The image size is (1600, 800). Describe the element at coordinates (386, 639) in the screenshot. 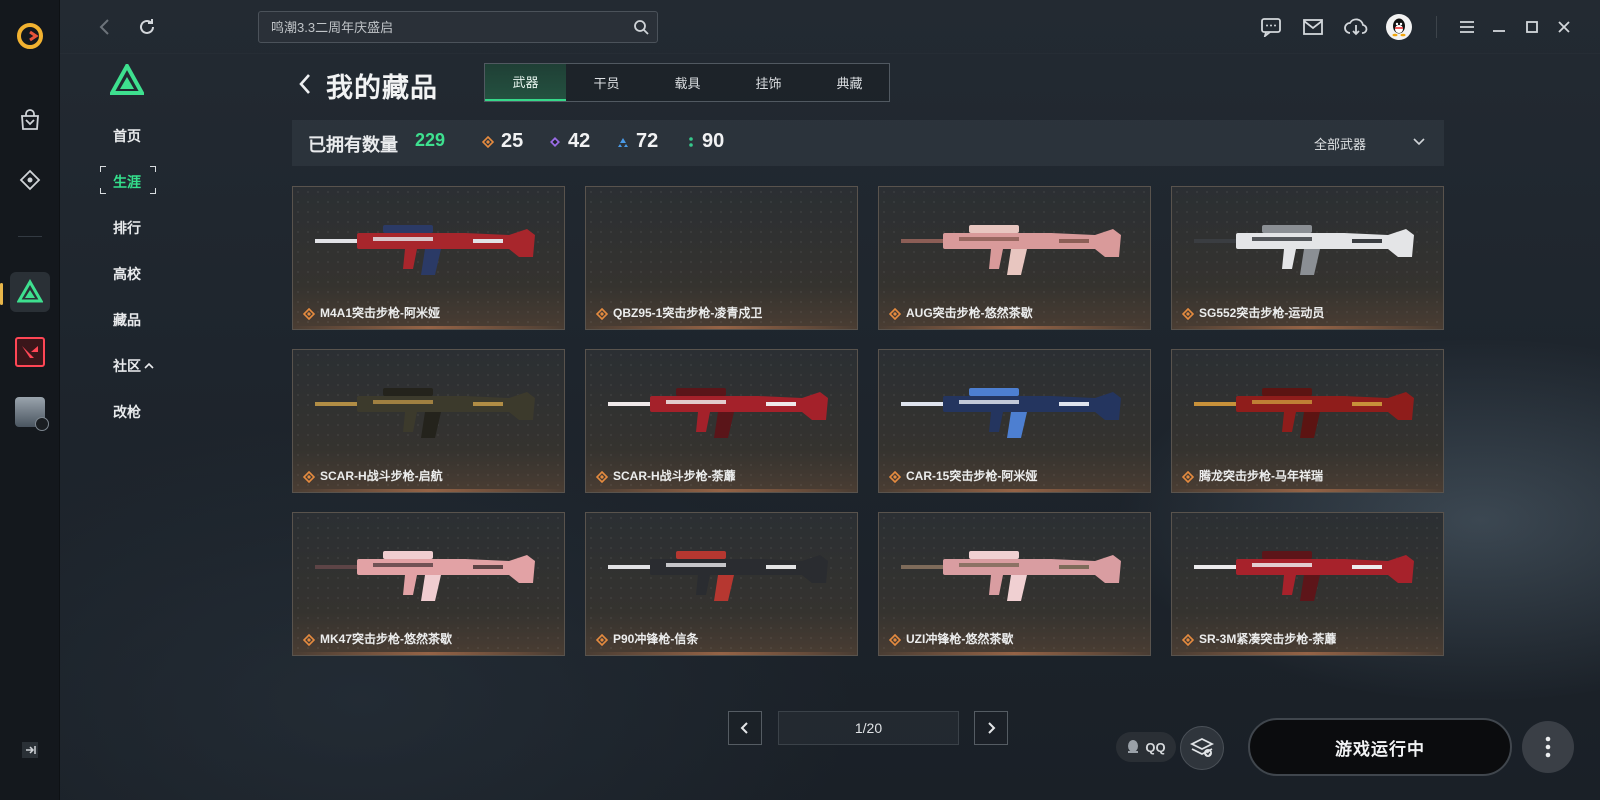

I see `weapon-name: MK47突击步枪-悠然茶歇` at that location.